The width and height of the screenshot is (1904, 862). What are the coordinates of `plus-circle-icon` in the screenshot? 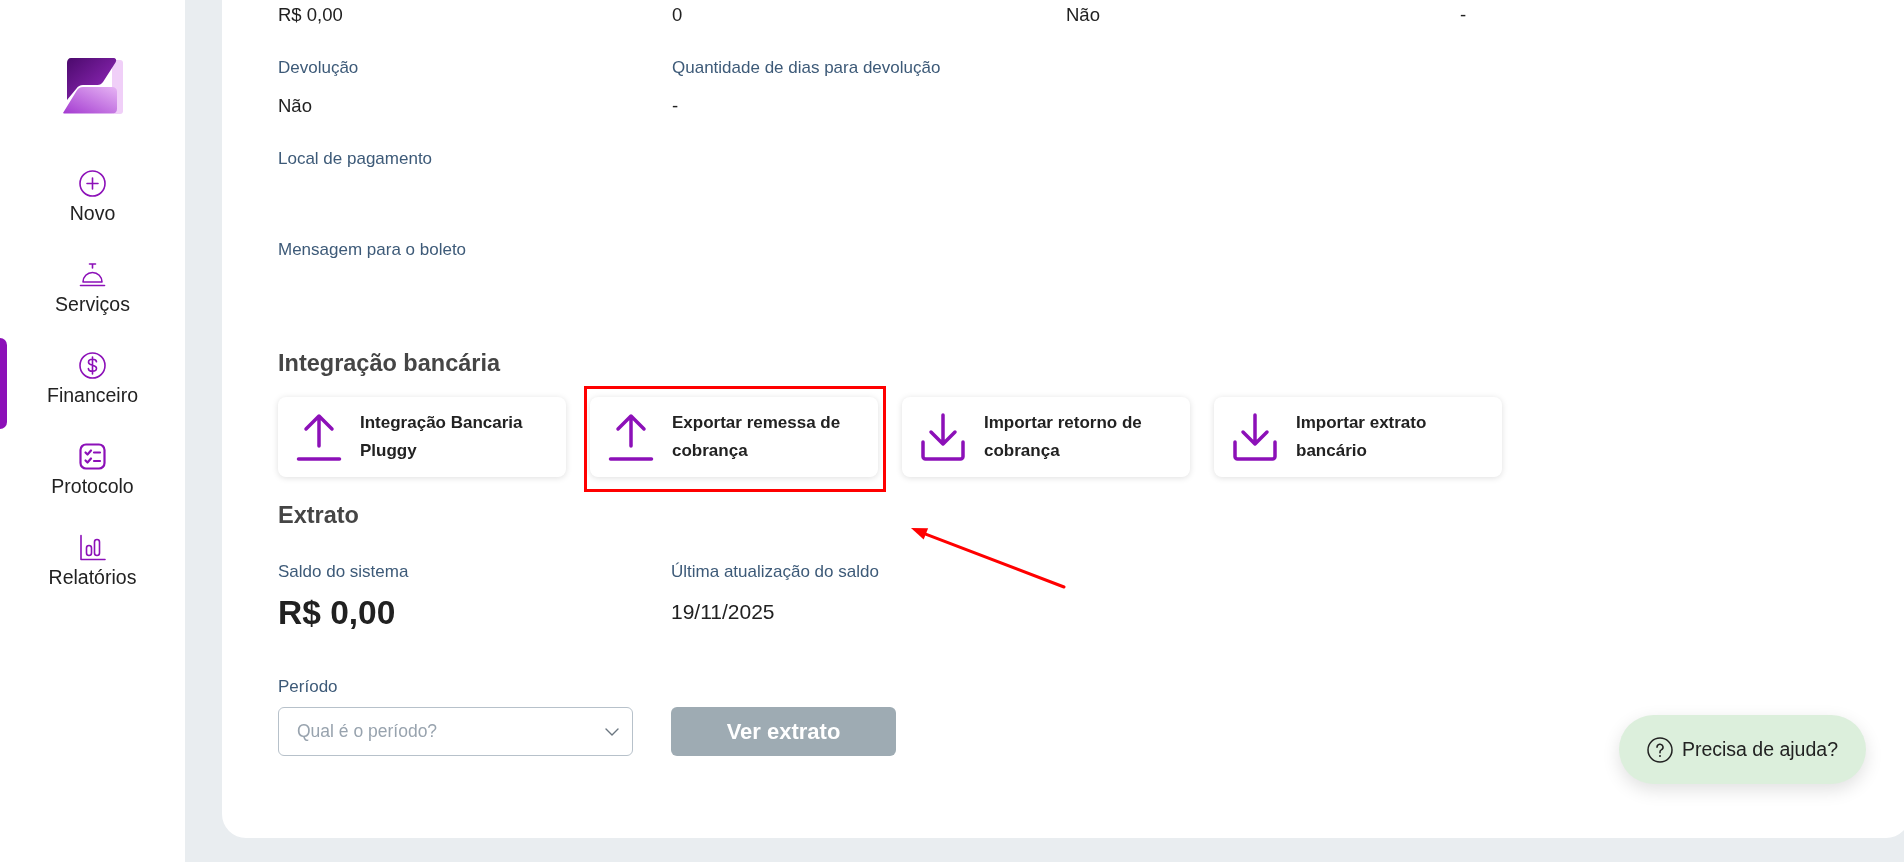 It's located at (92, 183).